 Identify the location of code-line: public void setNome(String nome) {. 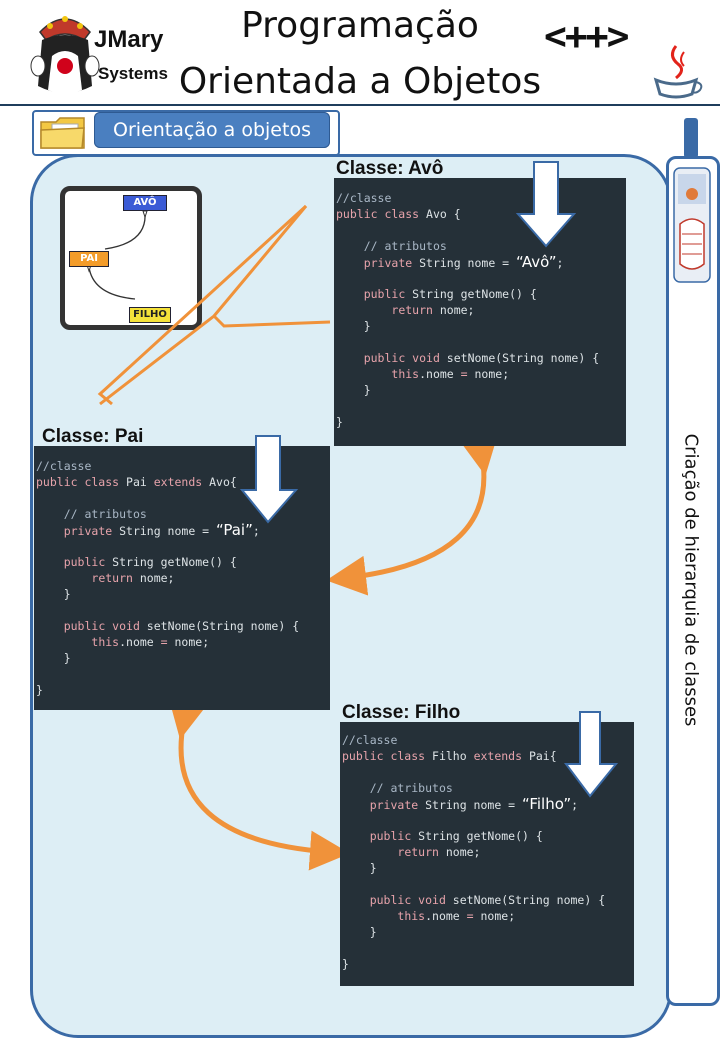
(183, 626).